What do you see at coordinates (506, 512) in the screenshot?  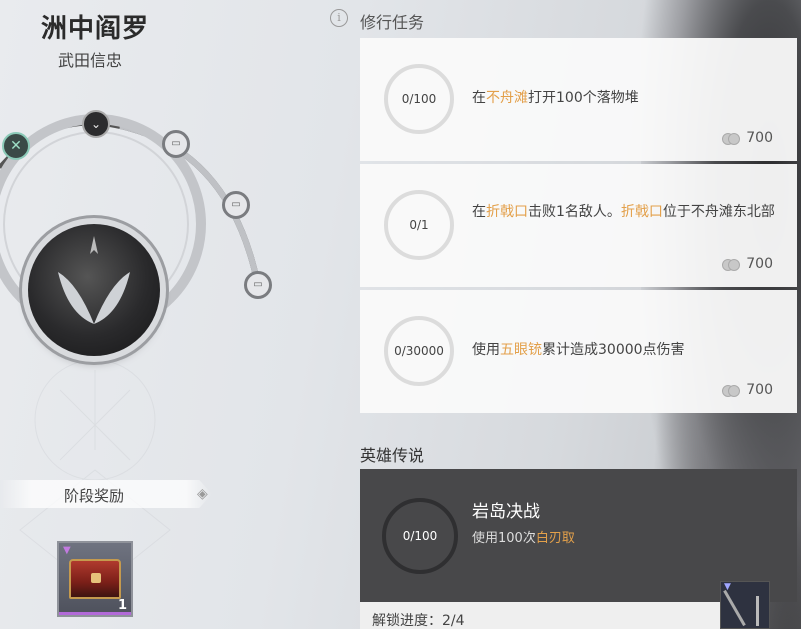 I see `legend-title: 岩岛决战` at bounding box center [506, 512].